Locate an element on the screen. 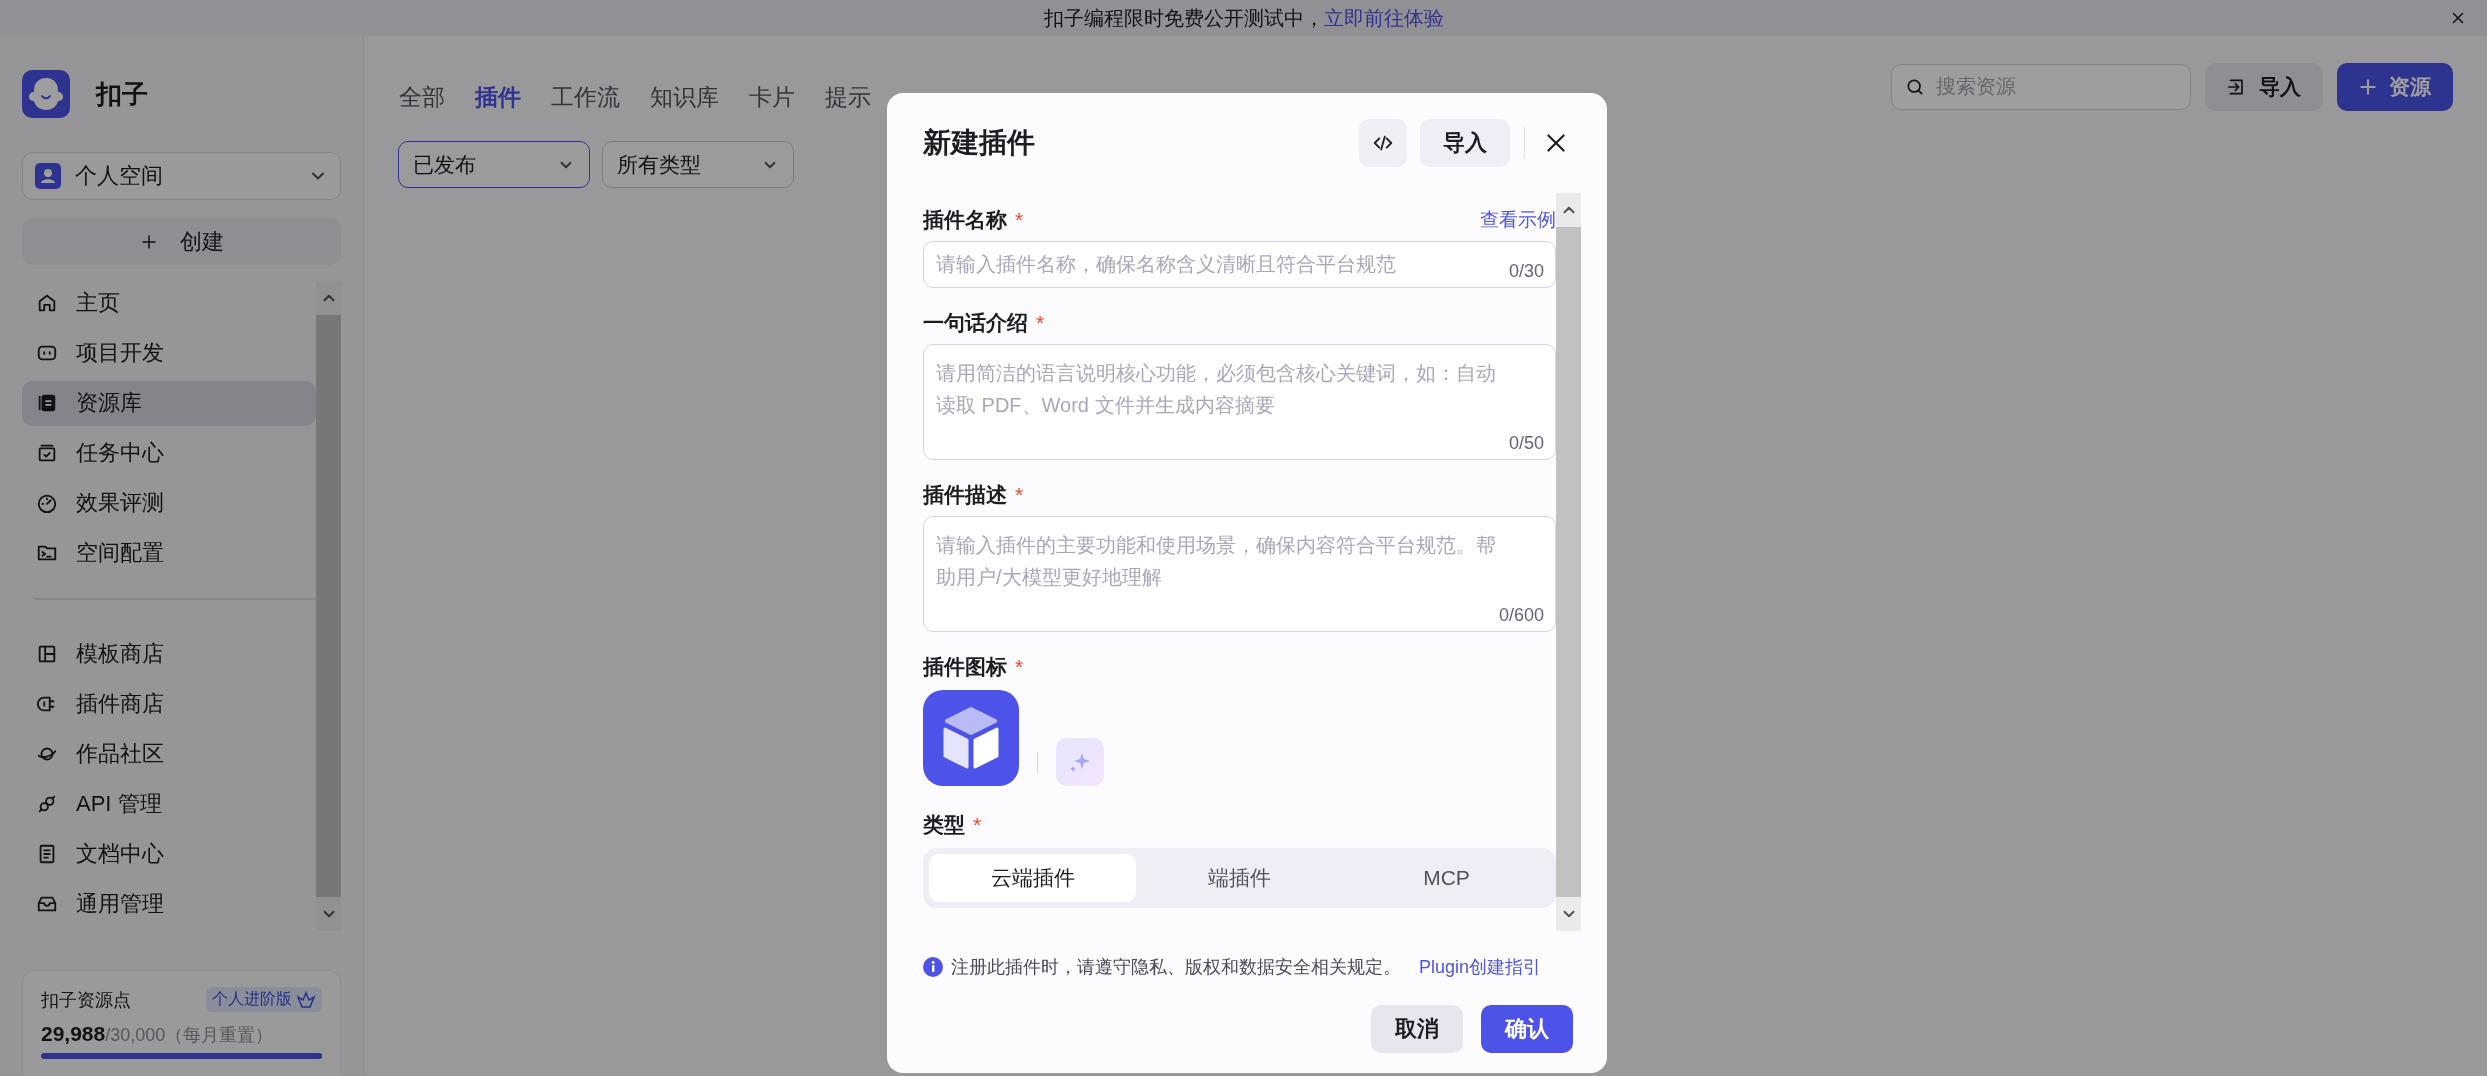 The image size is (2487, 1076). add-resource-button: 资源 is located at coordinates (2395, 86).